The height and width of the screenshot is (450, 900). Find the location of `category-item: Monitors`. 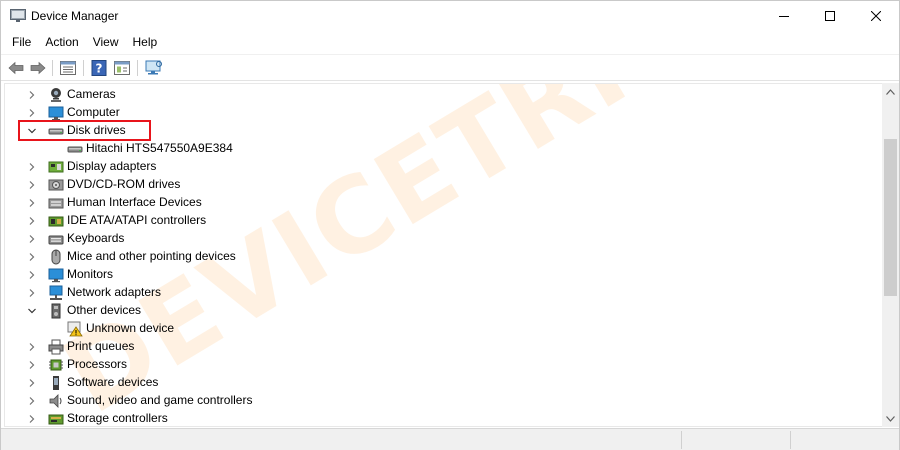

category-item: Monitors is located at coordinates (440, 275).